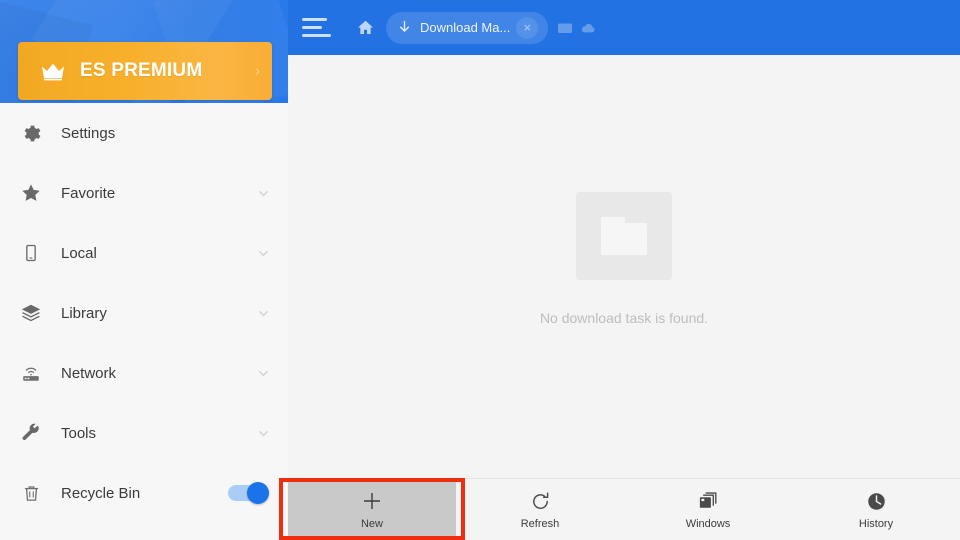 The width and height of the screenshot is (960, 540). I want to click on bottom-toolbar: New Refresh Windows History, so click(624, 509).